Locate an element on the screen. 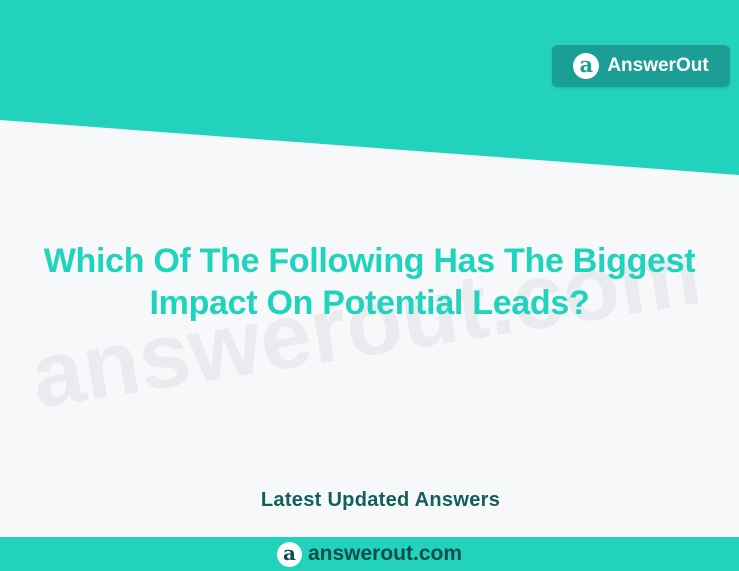 Image resolution: width=739 pixels, height=571 pixels. footer-bar: a answerout.com is located at coordinates (369, 554).